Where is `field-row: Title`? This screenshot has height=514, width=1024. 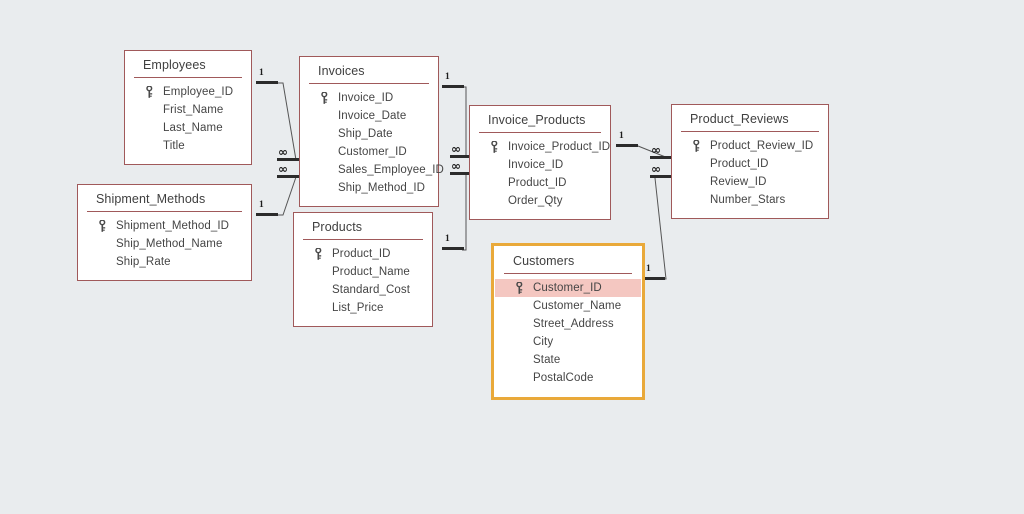
field-row: Title is located at coordinates (188, 146).